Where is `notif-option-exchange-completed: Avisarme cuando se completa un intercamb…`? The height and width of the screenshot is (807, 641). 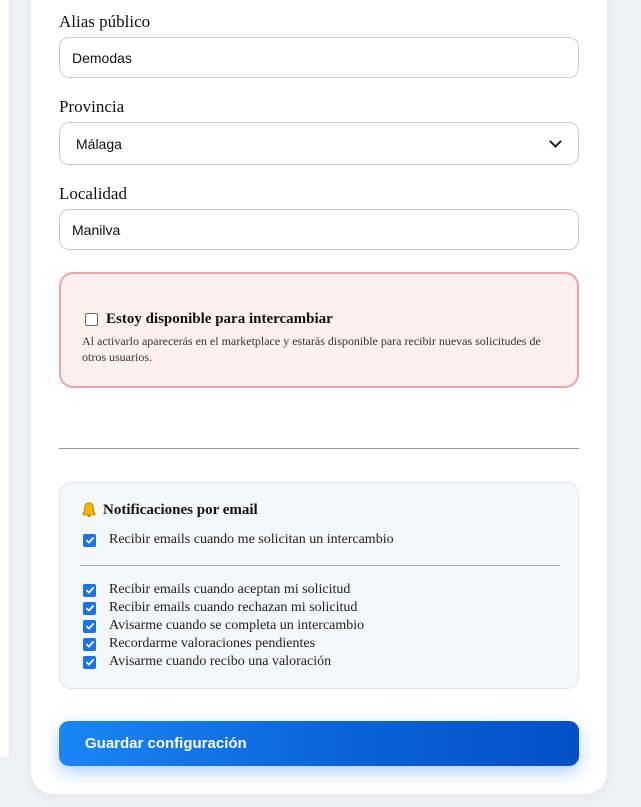 notif-option-exchange-completed: Avisarme cuando se completa un intercamb… is located at coordinates (223, 626).